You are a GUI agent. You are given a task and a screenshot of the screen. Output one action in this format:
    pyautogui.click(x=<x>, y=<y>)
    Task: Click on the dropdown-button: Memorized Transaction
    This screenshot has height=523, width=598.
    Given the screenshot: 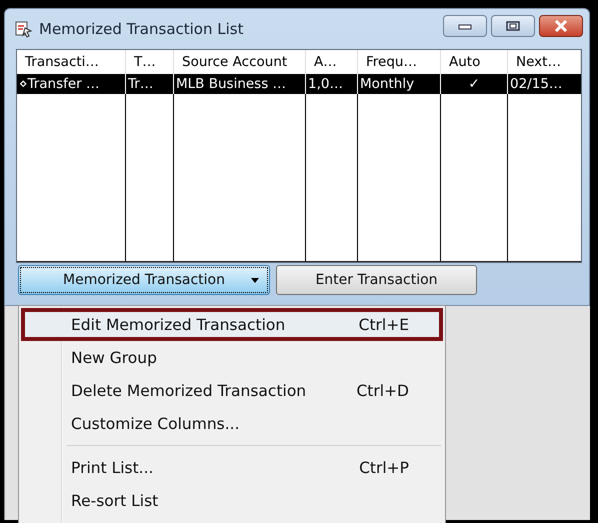 What is the action you would take?
    pyautogui.click(x=144, y=280)
    